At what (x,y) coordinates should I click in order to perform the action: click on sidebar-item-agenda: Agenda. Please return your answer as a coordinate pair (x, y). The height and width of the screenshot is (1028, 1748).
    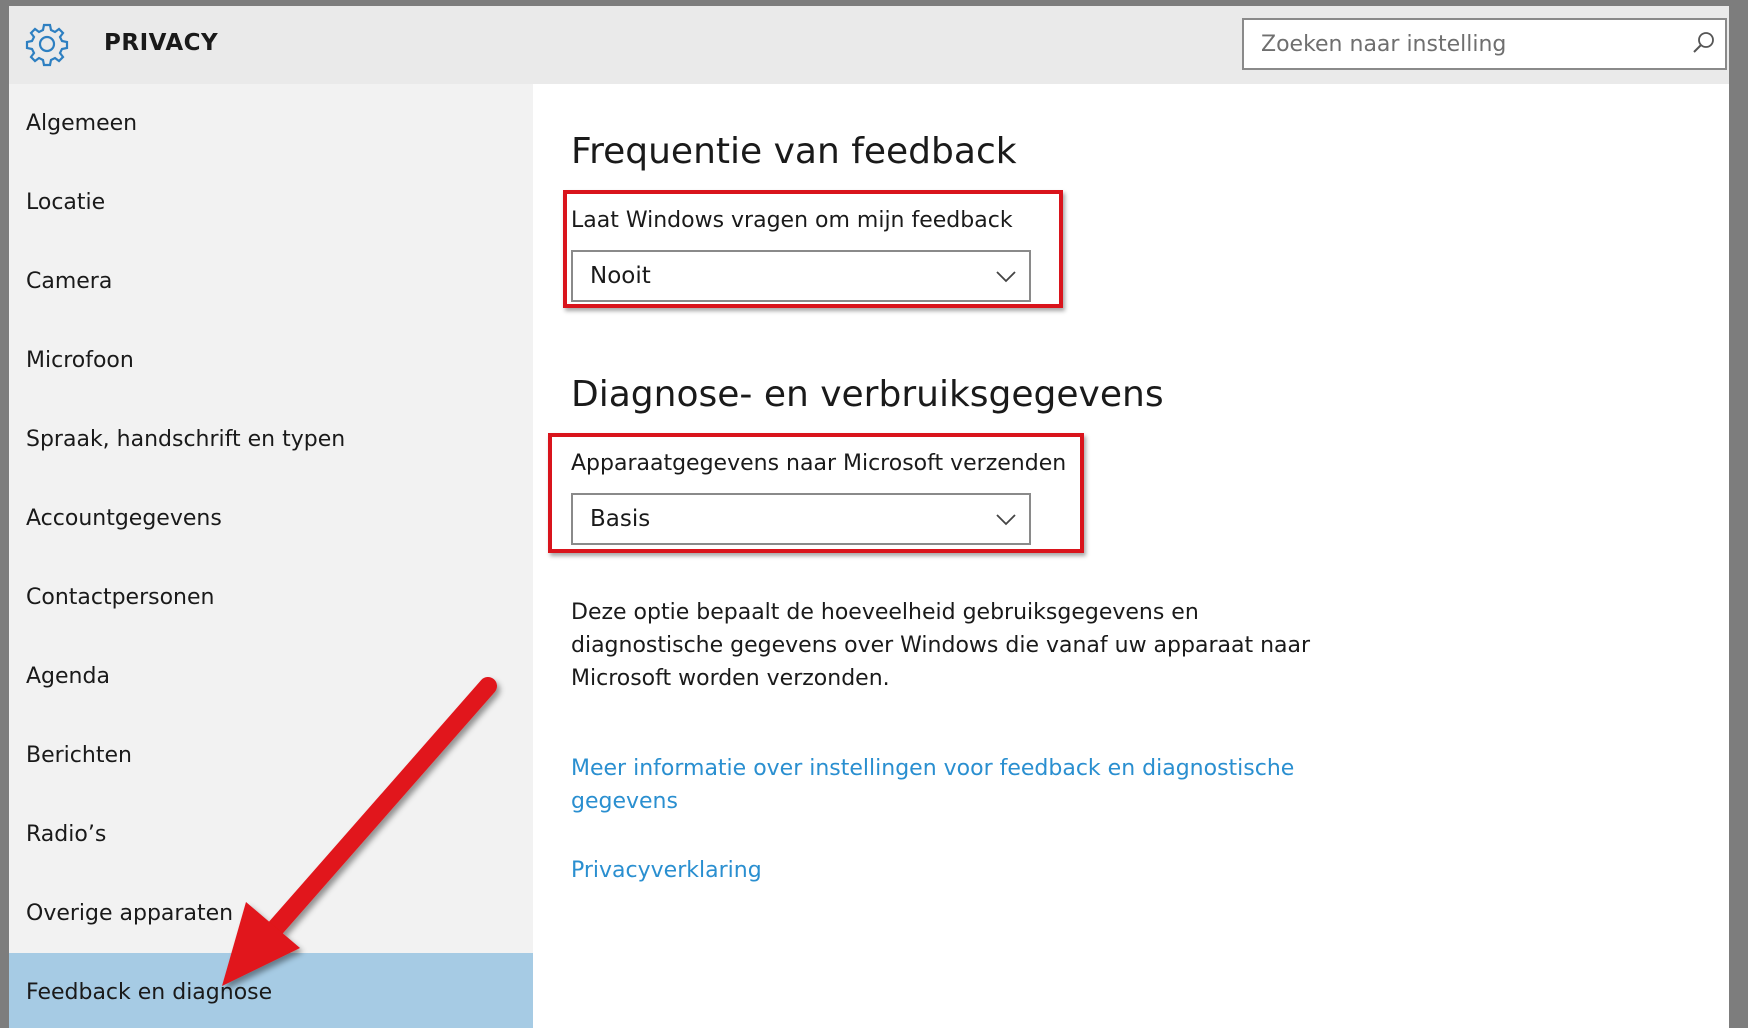
    Looking at the image, I should click on (271, 676).